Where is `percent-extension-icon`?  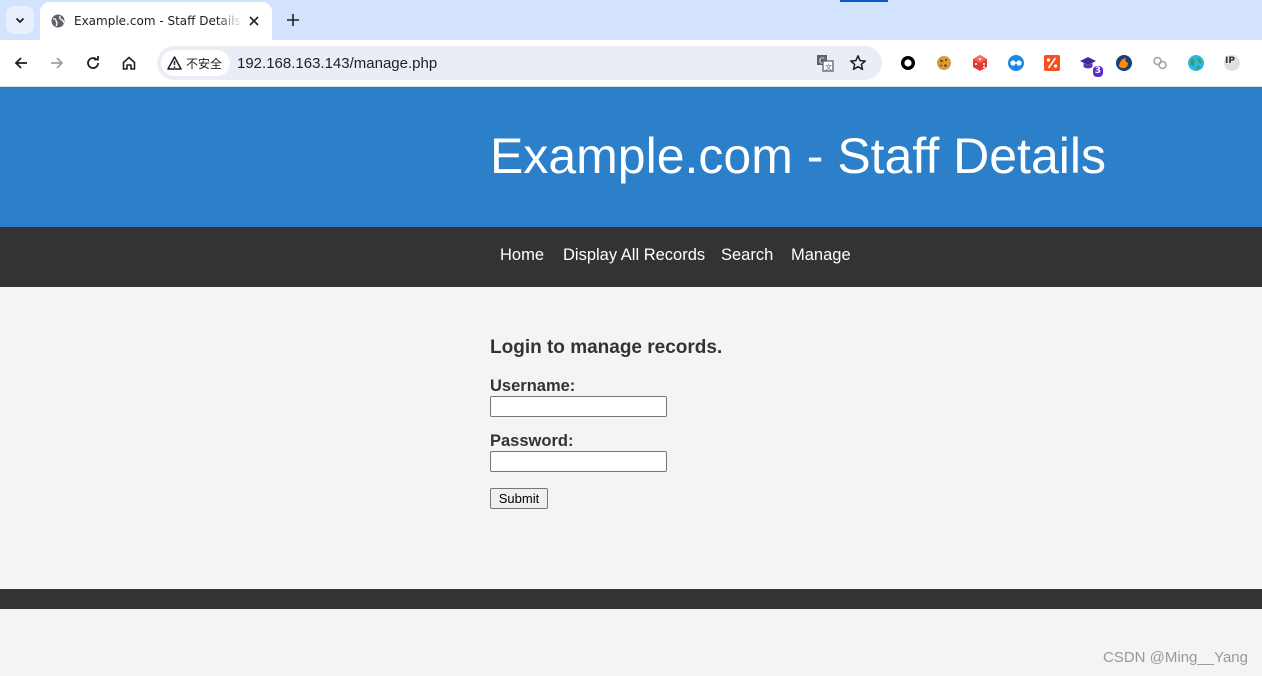 percent-extension-icon is located at coordinates (1052, 63).